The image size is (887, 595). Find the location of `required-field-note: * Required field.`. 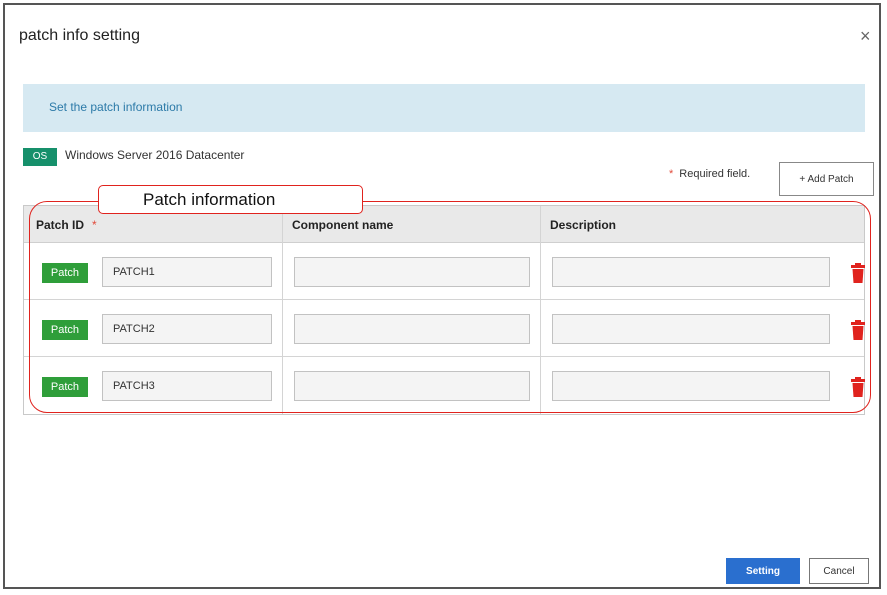

required-field-note: * Required field. is located at coordinates (709, 174).